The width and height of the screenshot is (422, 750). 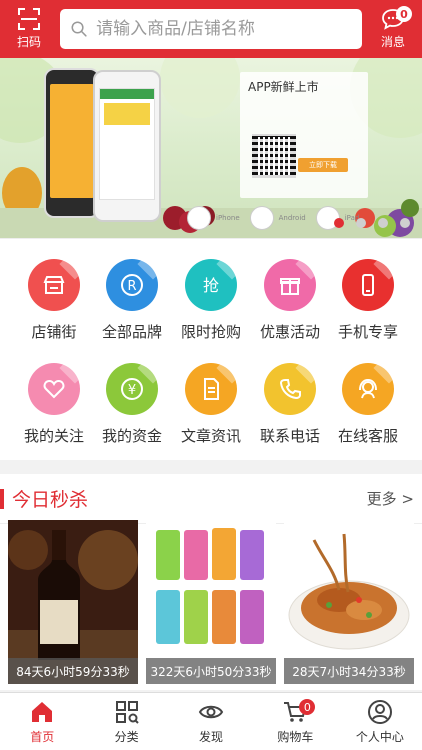 I want to click on countdown-timer: 28天7小时34分33秒, so click(x=349, y=671).